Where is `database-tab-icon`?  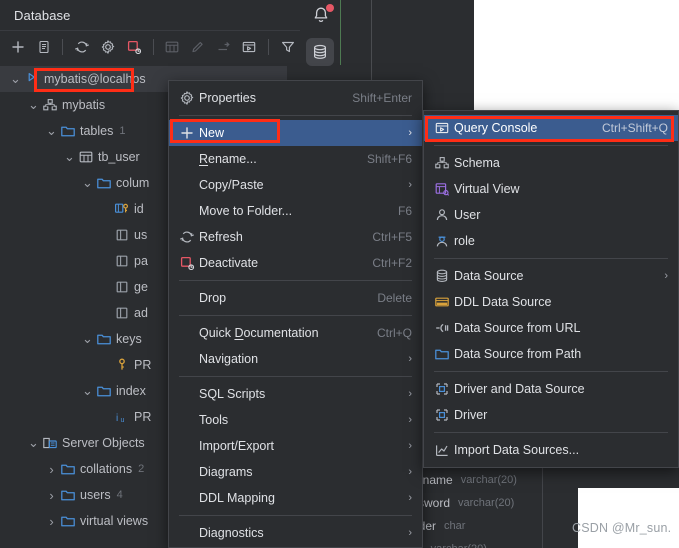
database-tab-icon is located at coordinates (320, 52).